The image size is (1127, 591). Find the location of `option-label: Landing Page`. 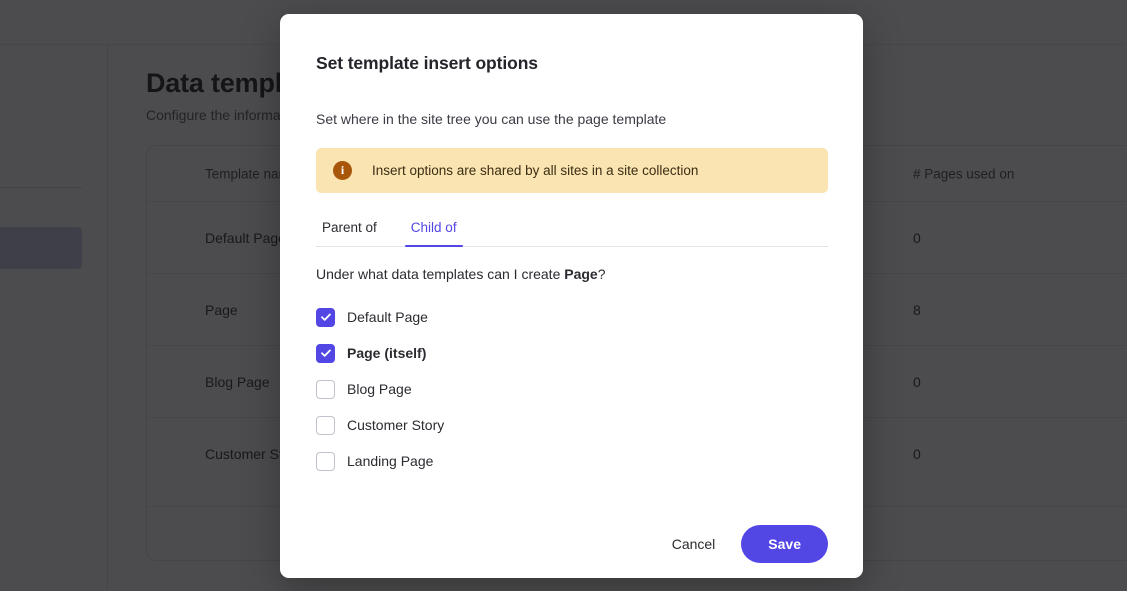

option-label: Landing Page is located at coordinates (390, 461).